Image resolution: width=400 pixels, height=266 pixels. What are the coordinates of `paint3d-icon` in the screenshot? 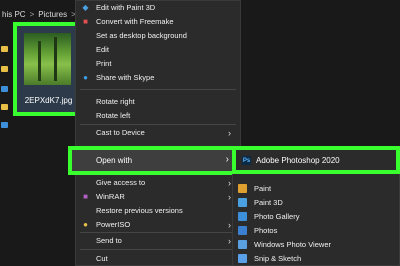 It's located at (242, 202).